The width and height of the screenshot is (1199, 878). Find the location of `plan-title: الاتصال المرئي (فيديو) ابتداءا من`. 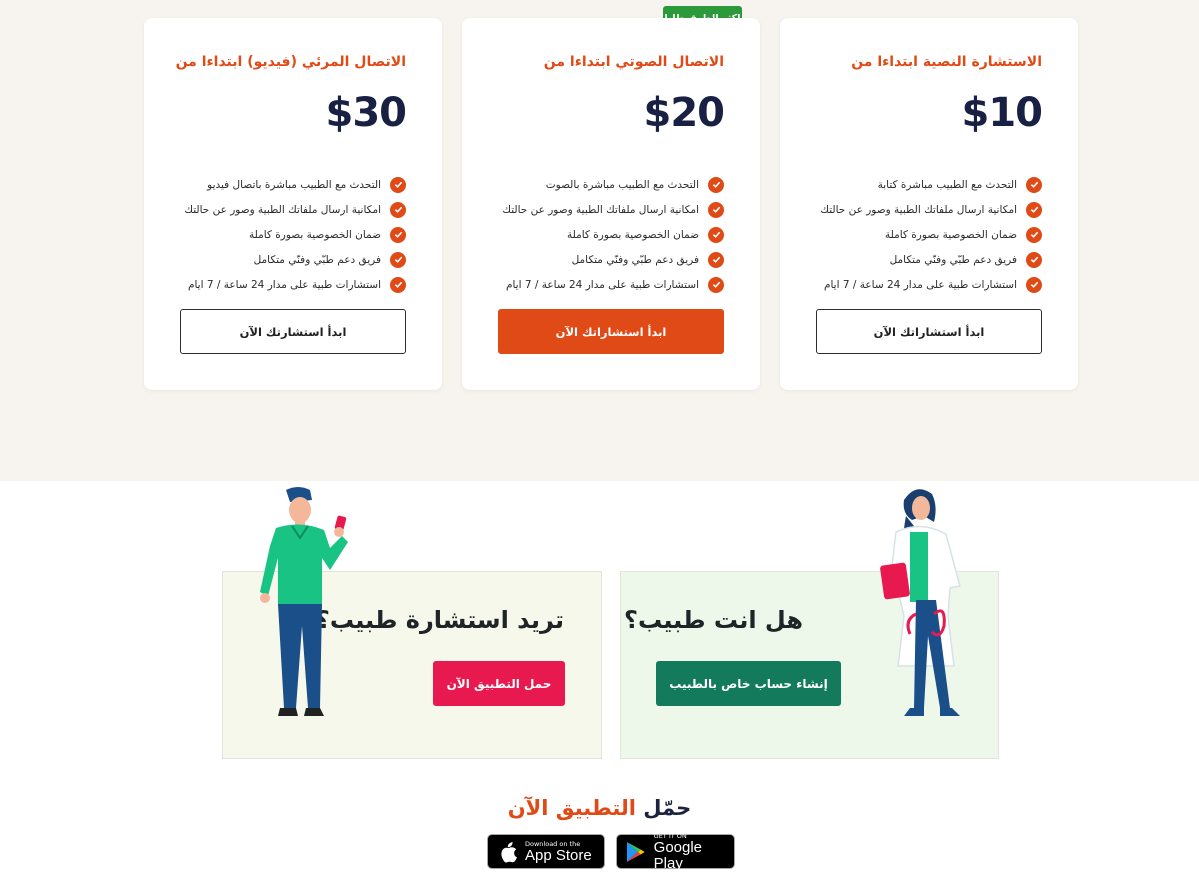

plan-title: الاتصال المرئي (فيديو) ابتداءا من is located at coordinates (290, 62).